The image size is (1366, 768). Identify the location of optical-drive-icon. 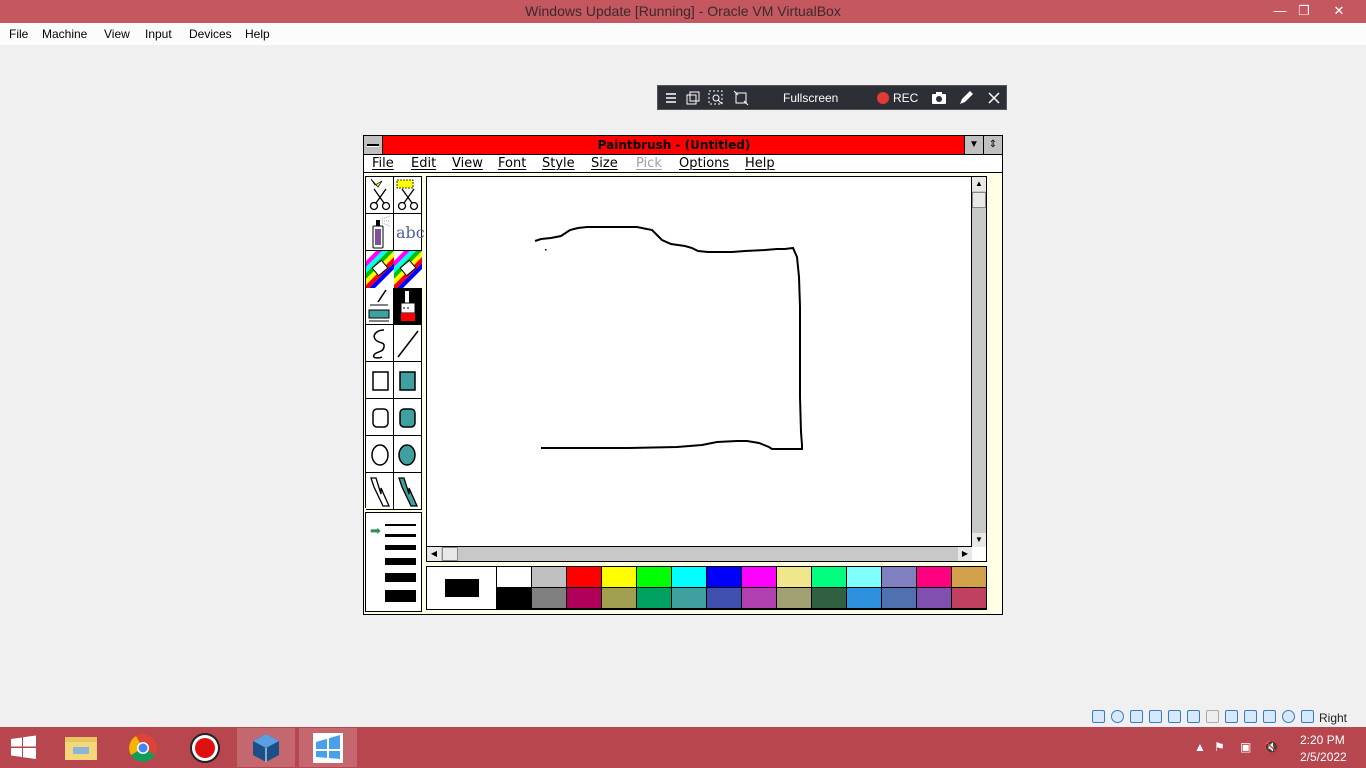
(1117, 716).